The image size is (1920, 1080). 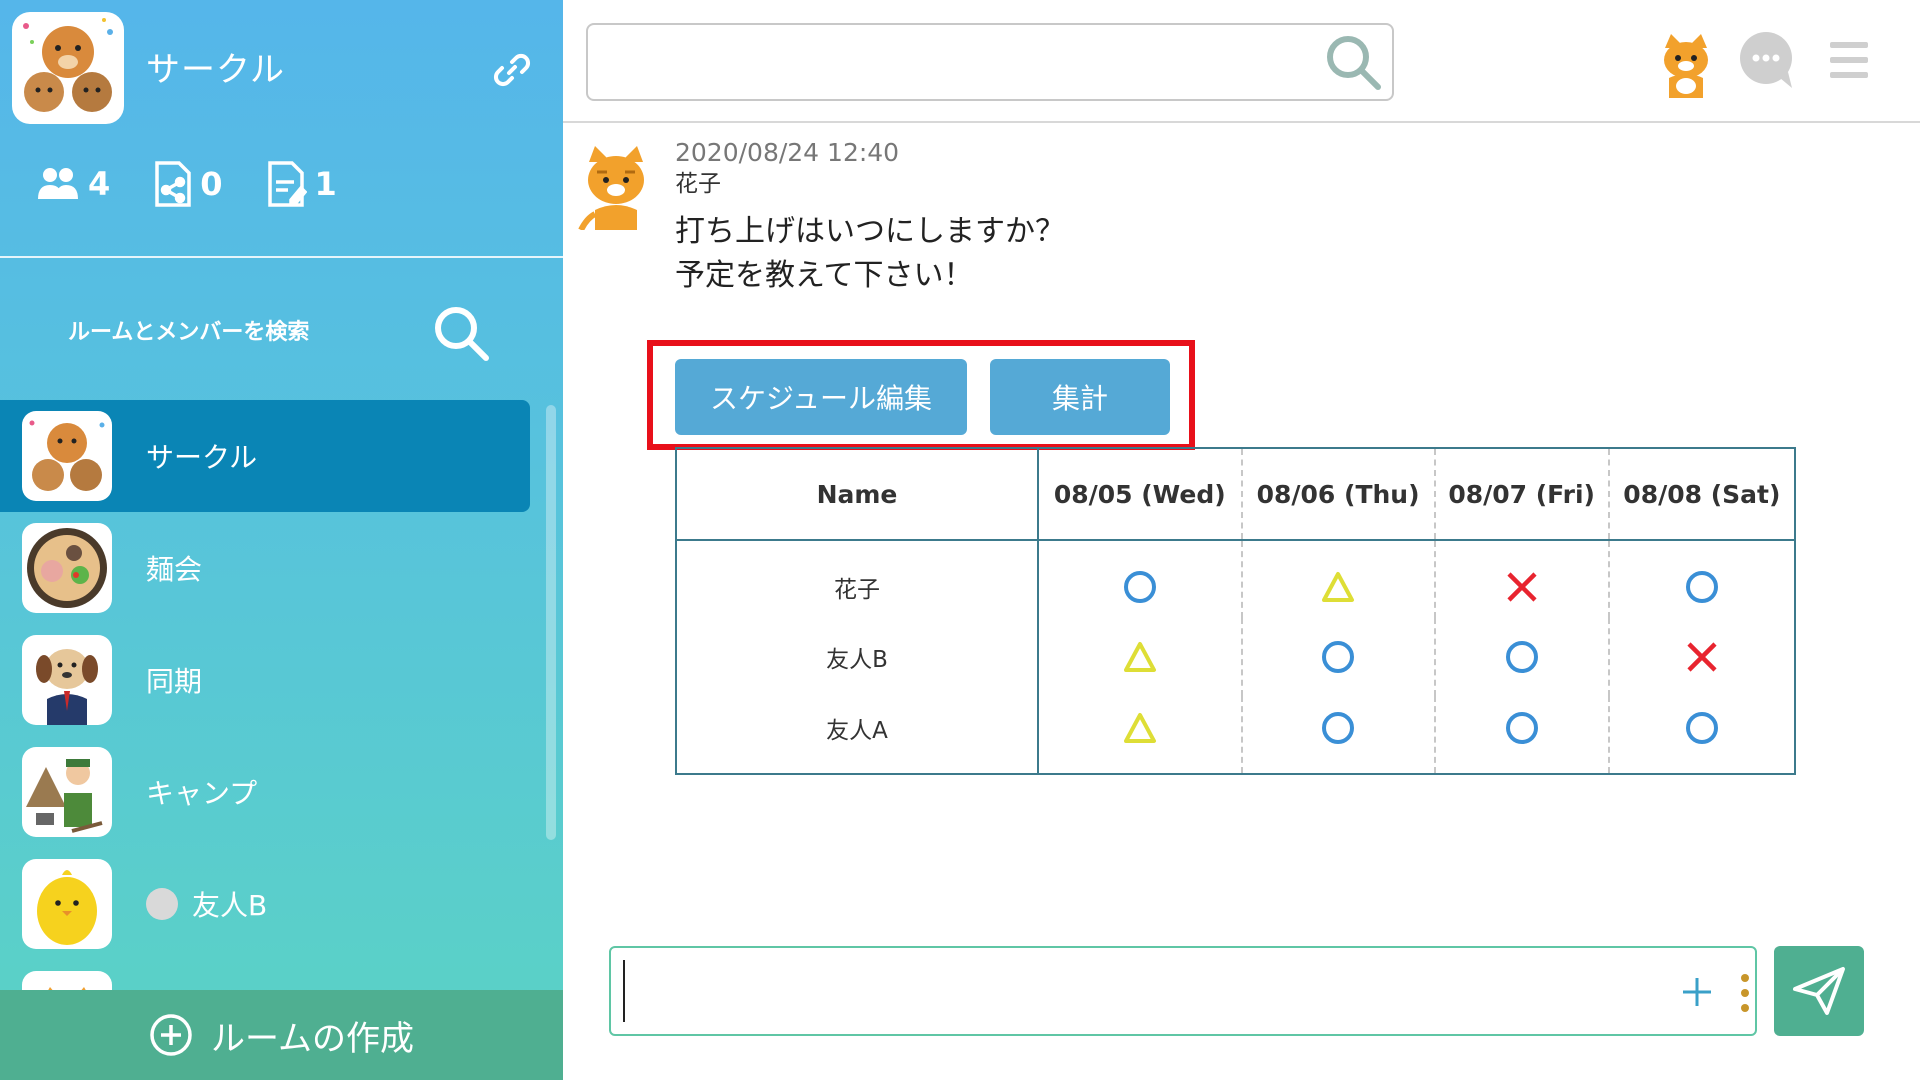 I want to click on schedule-row: 花子, so click(x=1235, y=579).